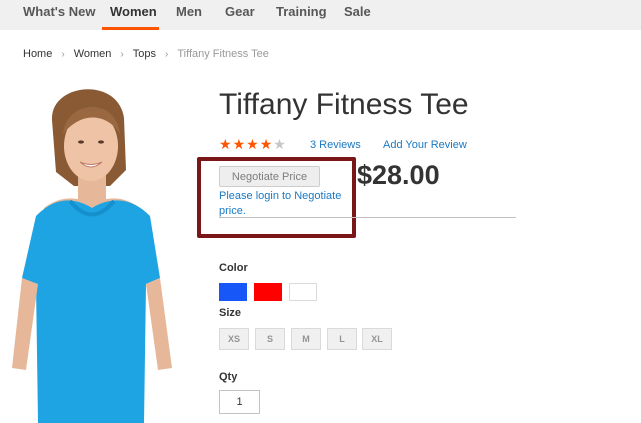  What do you see at coordinates (223, 54) in the screenshot?
I see `breadcrumb-current: Tiffany Fitness Tee` at bounding box center [223, 54].